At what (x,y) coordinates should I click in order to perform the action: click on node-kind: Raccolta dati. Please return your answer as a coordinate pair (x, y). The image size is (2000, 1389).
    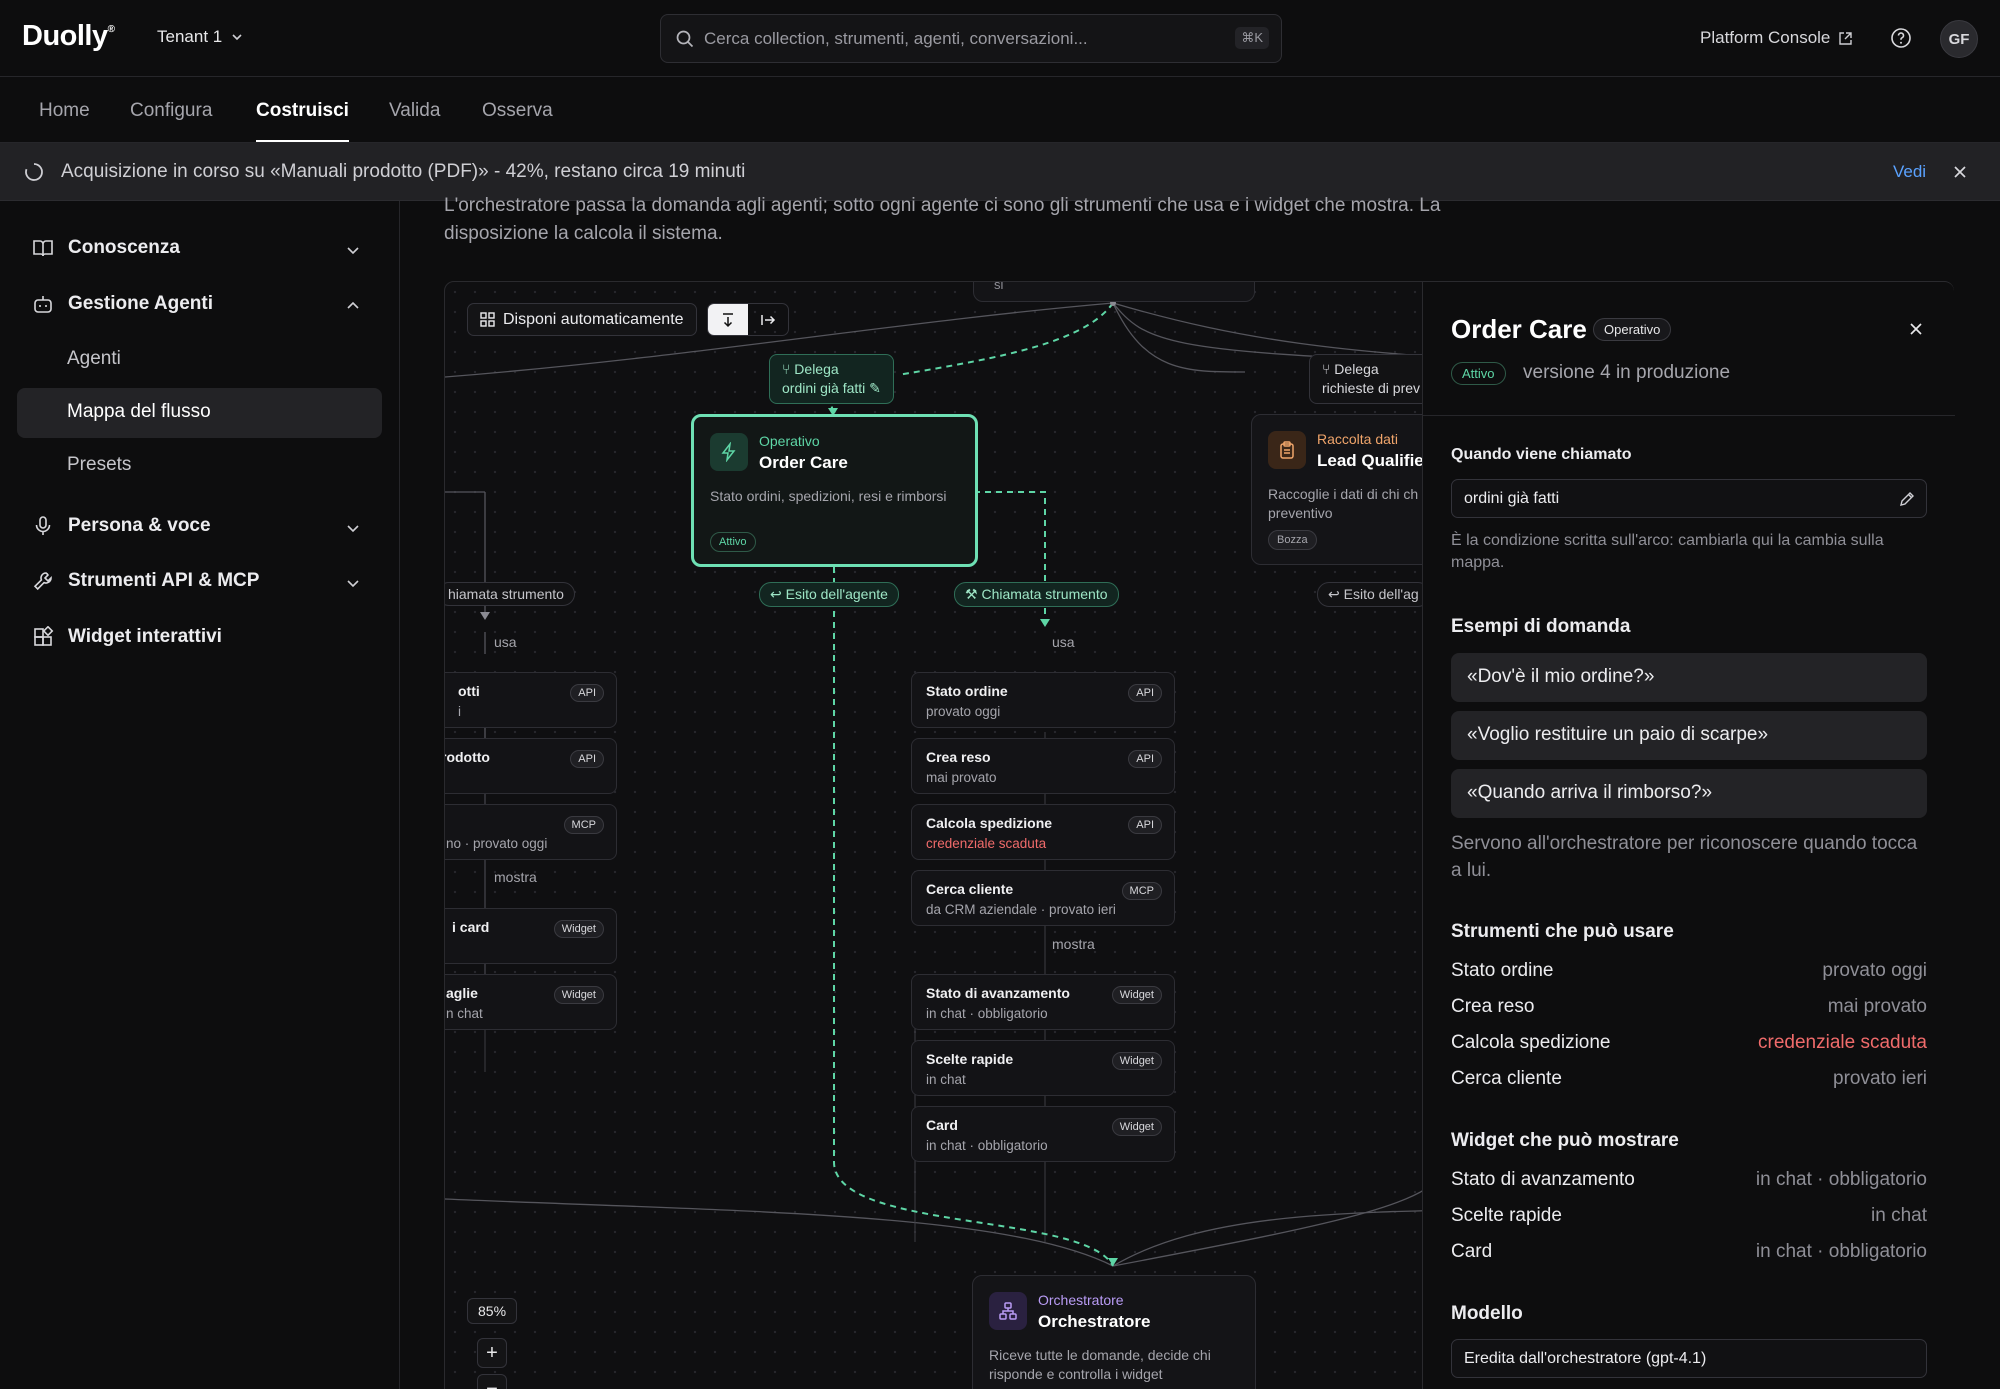
    Looking at the image, I should click on (1357, 439).